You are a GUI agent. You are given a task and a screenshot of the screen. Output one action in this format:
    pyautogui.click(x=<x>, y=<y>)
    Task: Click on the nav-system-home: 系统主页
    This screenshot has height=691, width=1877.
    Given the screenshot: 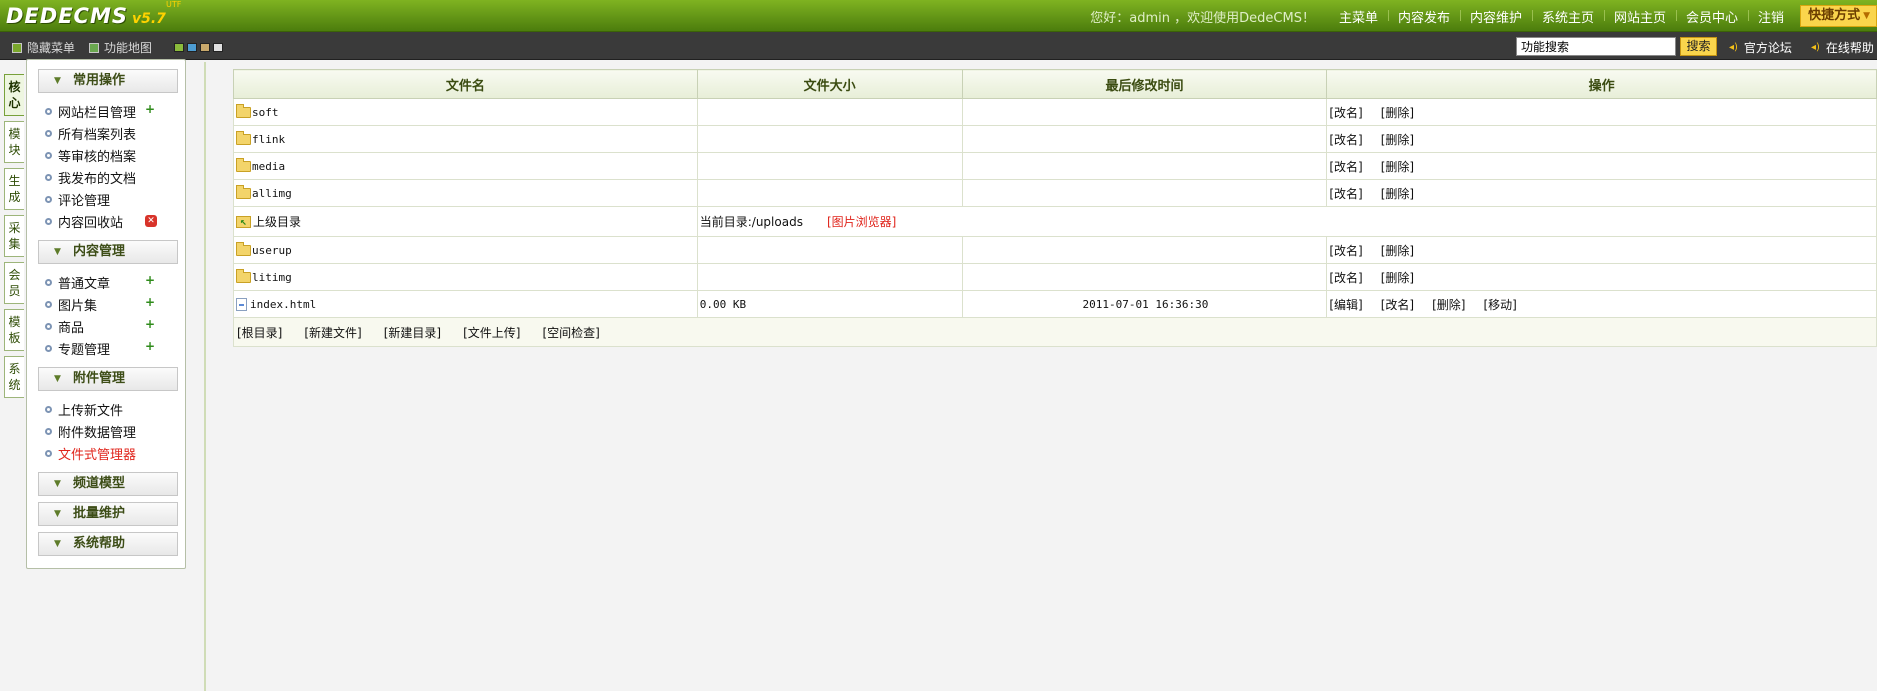 What is the action you would take?
    pyautogui.click(x=1568, y=16)
    